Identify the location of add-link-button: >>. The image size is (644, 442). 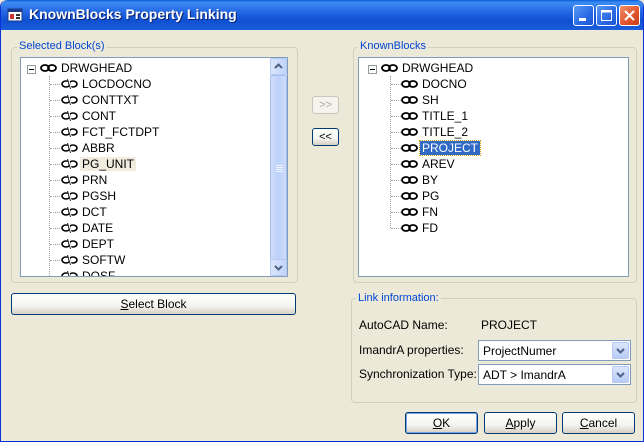
(325, 105).